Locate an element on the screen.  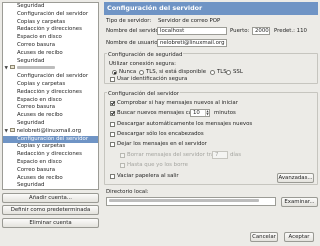
check-every-minutes-stepper: 10 ▲ ▼ is located at coordinates (200, 113).